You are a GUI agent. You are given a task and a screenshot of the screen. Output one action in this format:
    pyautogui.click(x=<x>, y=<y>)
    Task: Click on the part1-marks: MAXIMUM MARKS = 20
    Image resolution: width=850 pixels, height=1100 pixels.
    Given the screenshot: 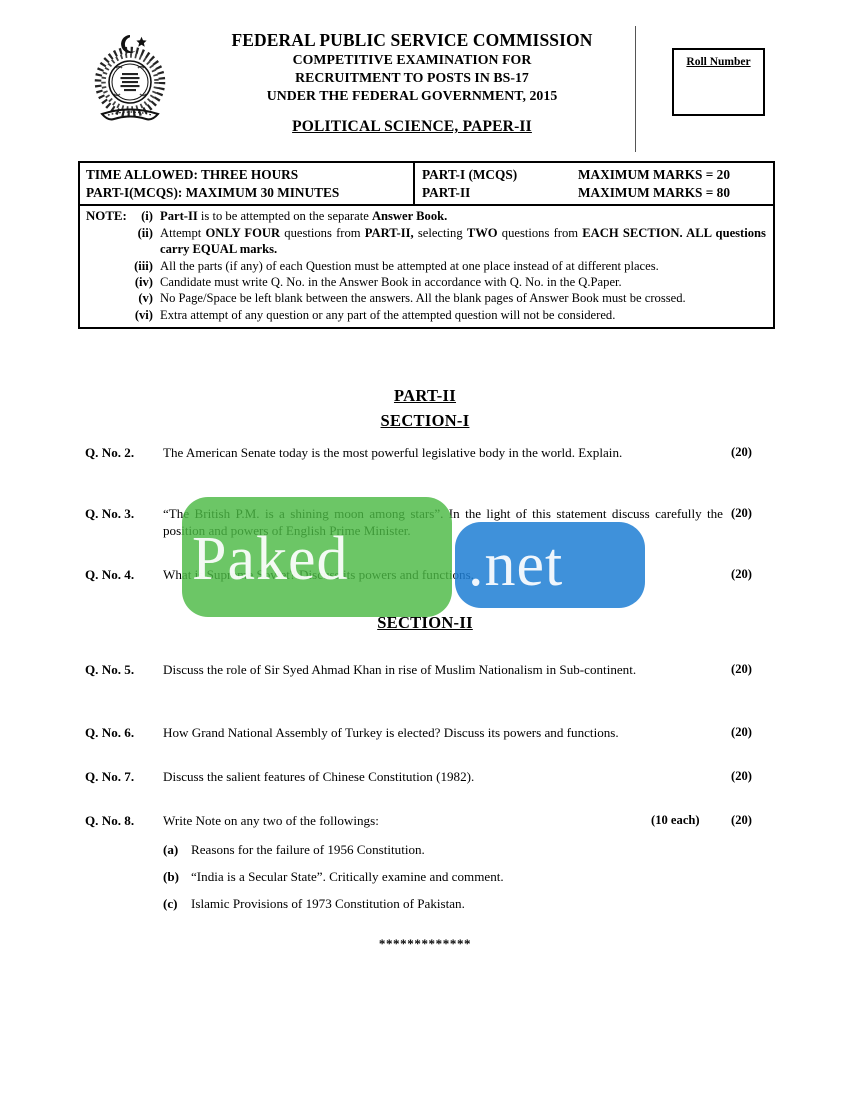 What is the action you would take?
    pyautogui.click(x=654, y=174)
    